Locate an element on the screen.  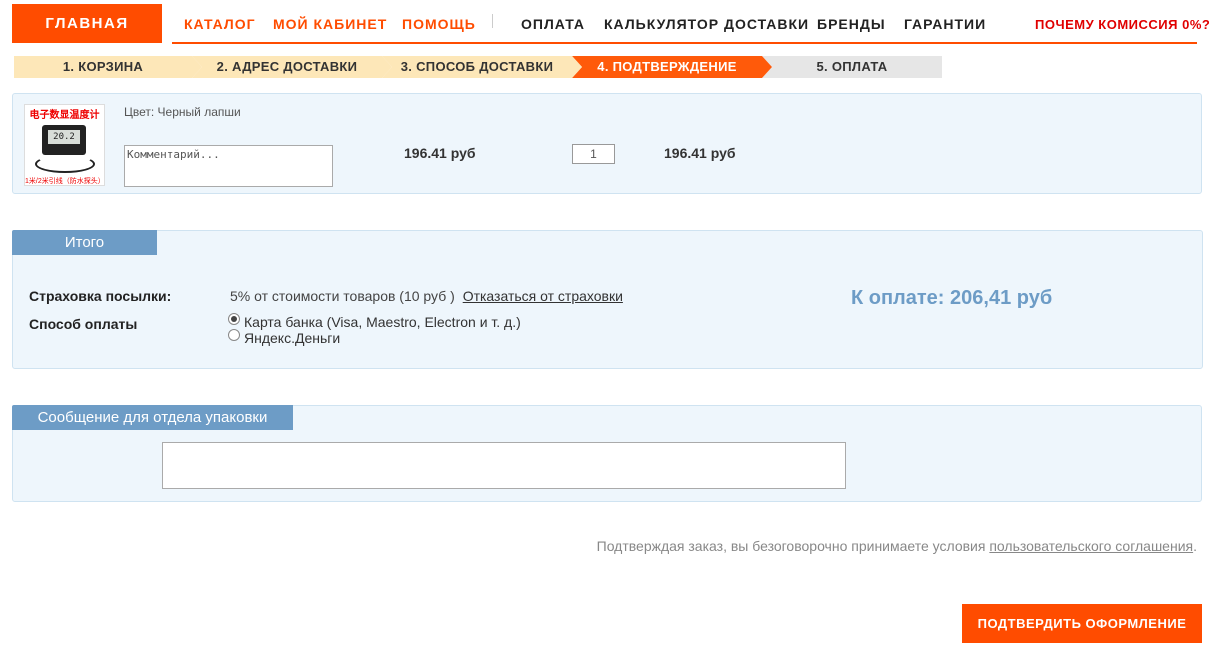
confirm-order-button: ПОДТВЕРДИТЬ ОФОРМЛЕНИЕ is located at coordinates (1082, 623).